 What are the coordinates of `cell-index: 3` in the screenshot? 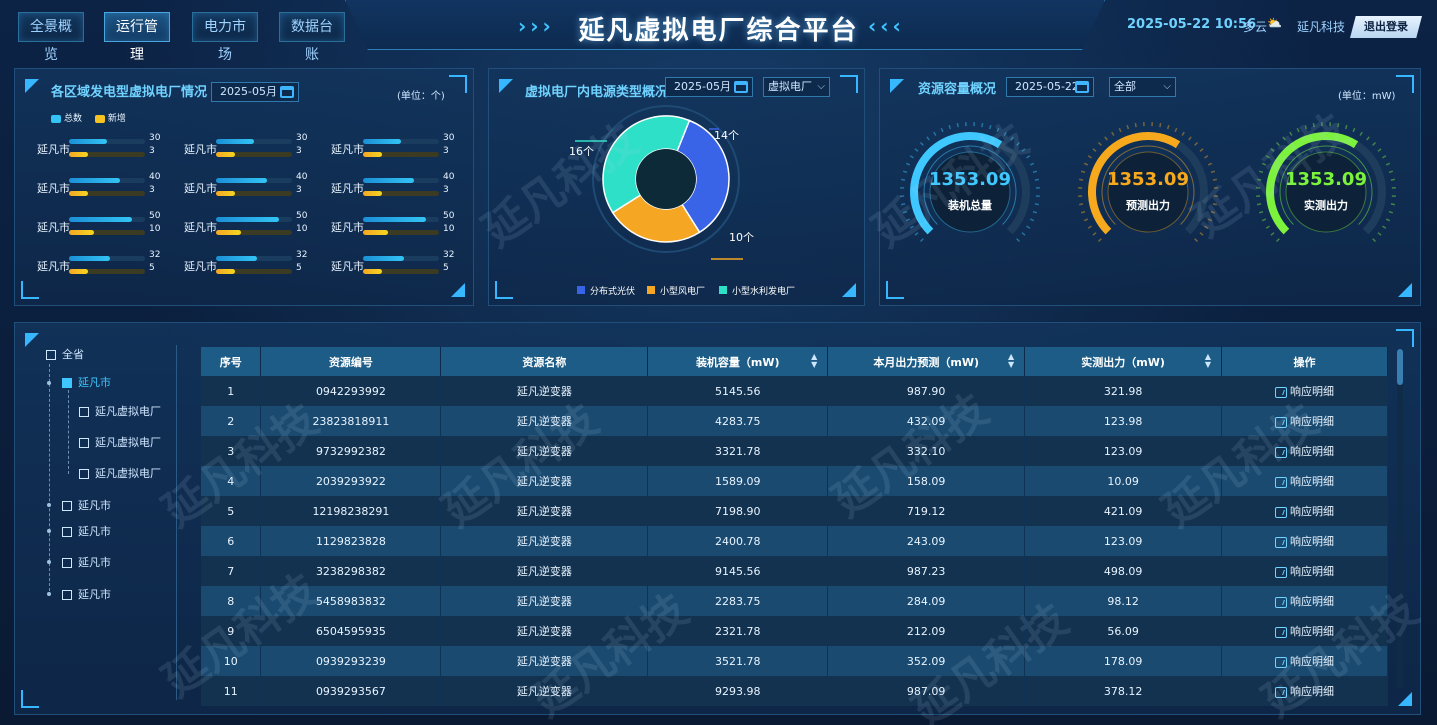 It's located at (231, 451).